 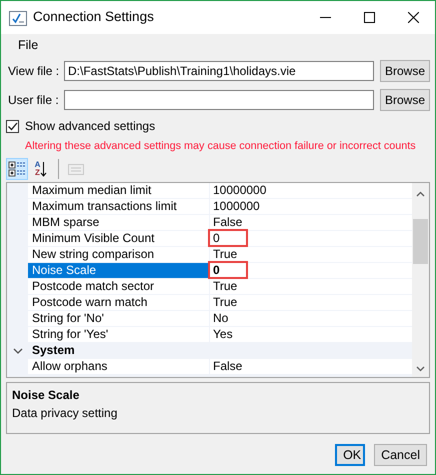 What do you see at coordinates (119, 239) in the screenshot?
I see `property-name: Minimum Visible Count` at bounding box center [119, 239].